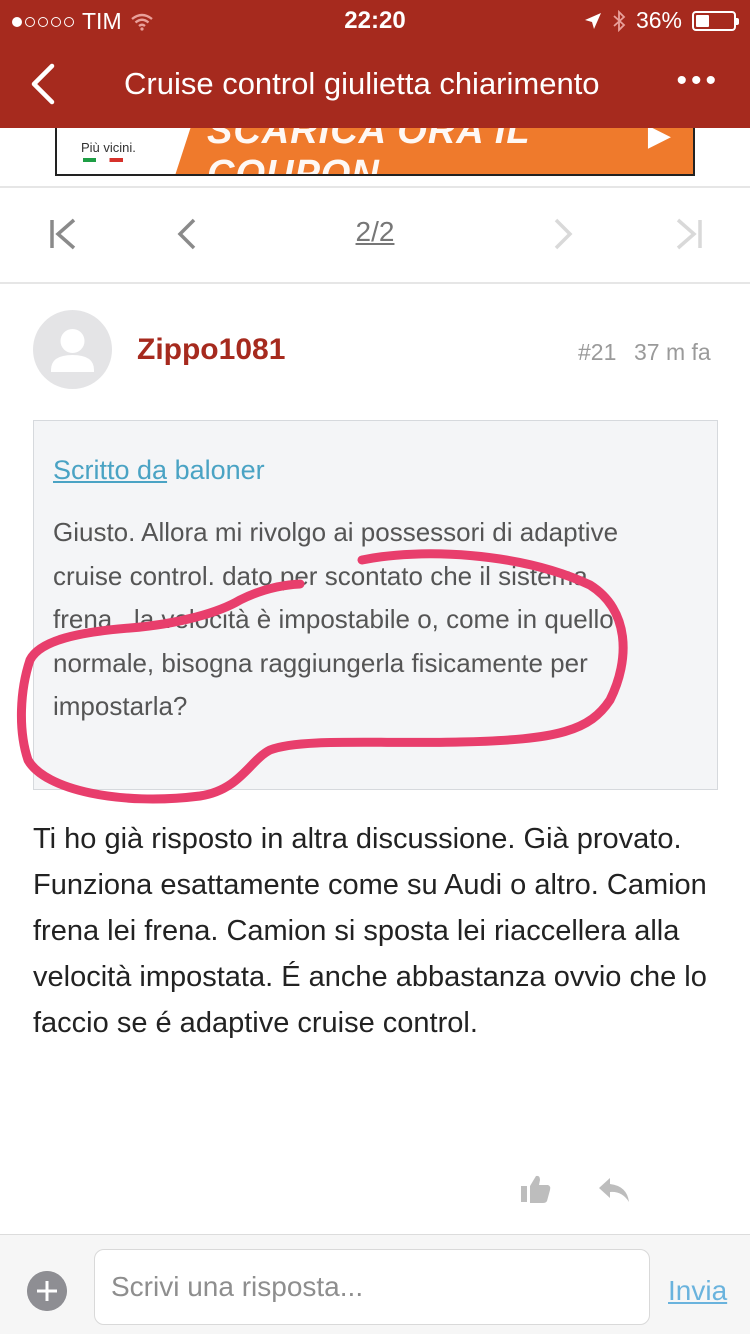 This screenshot has height=1334, width=750. What do you see at coordinates (46, 84) in the screenshot?
I see `back-chevron-icon` at bounding box center [46, 84].